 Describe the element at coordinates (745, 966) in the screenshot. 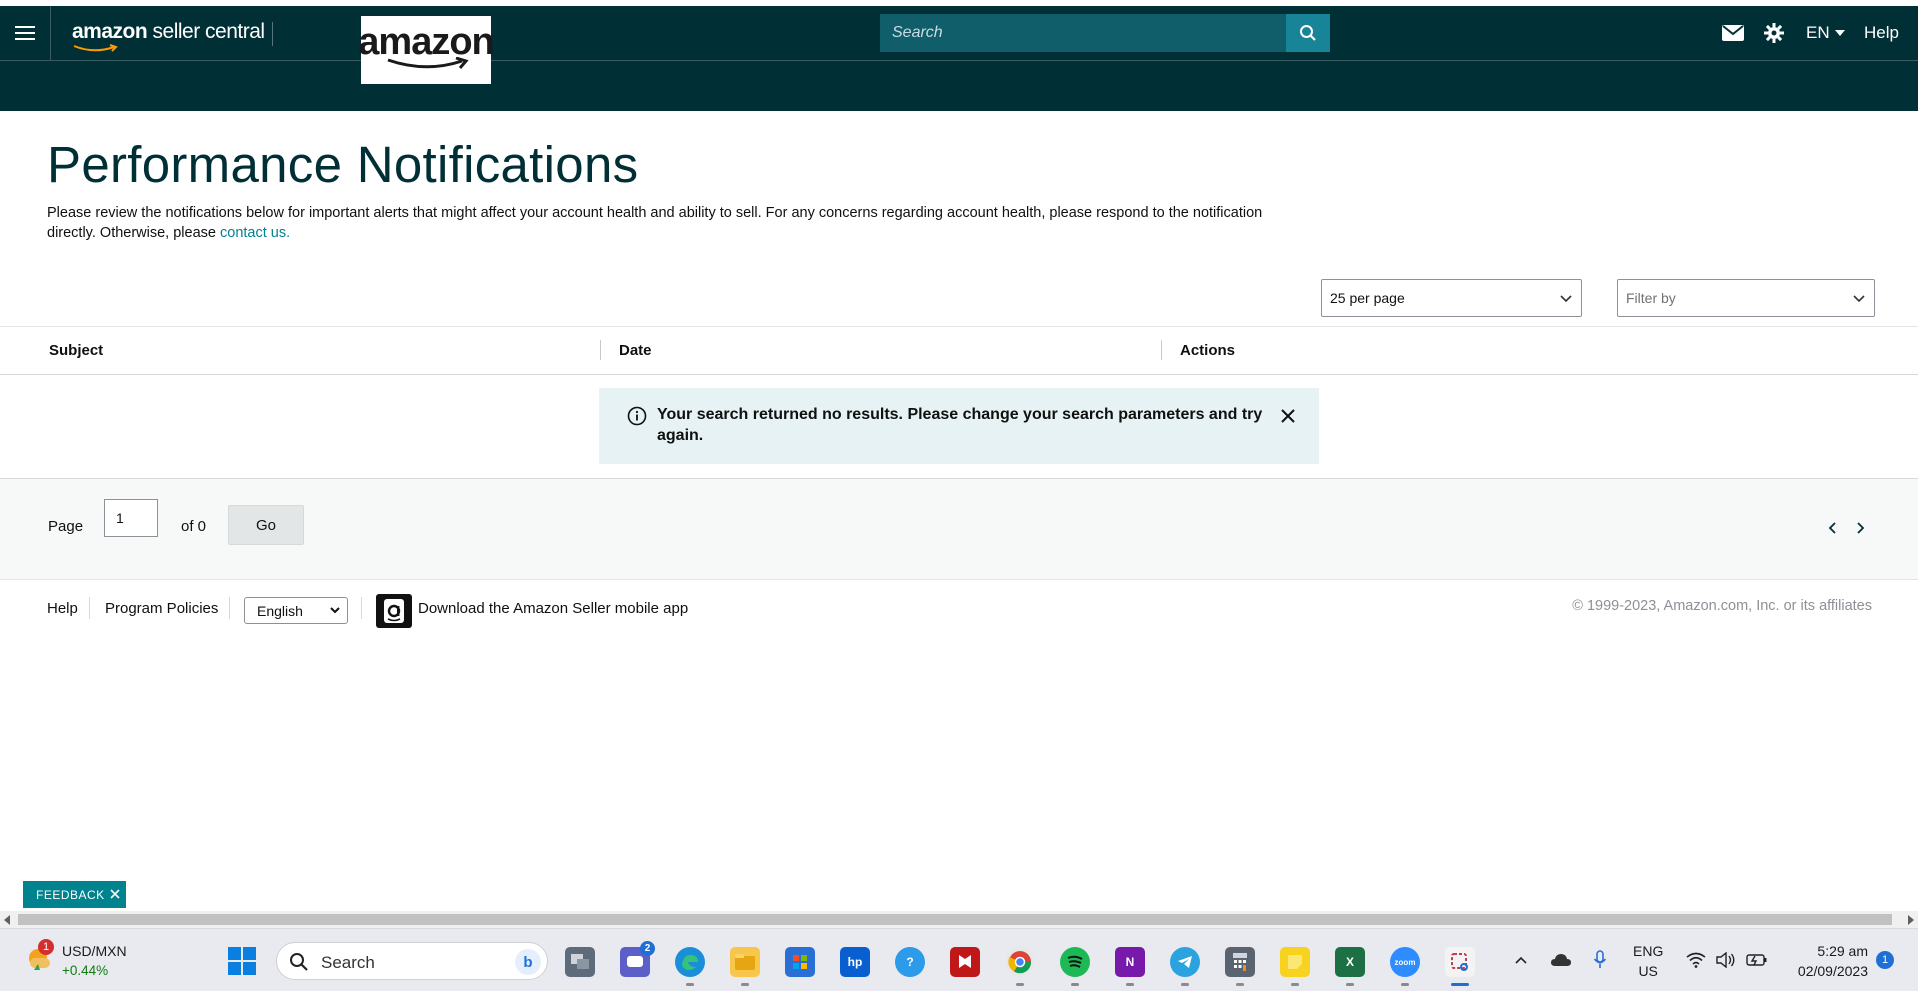

I see `file-explorer-icon` at that location.